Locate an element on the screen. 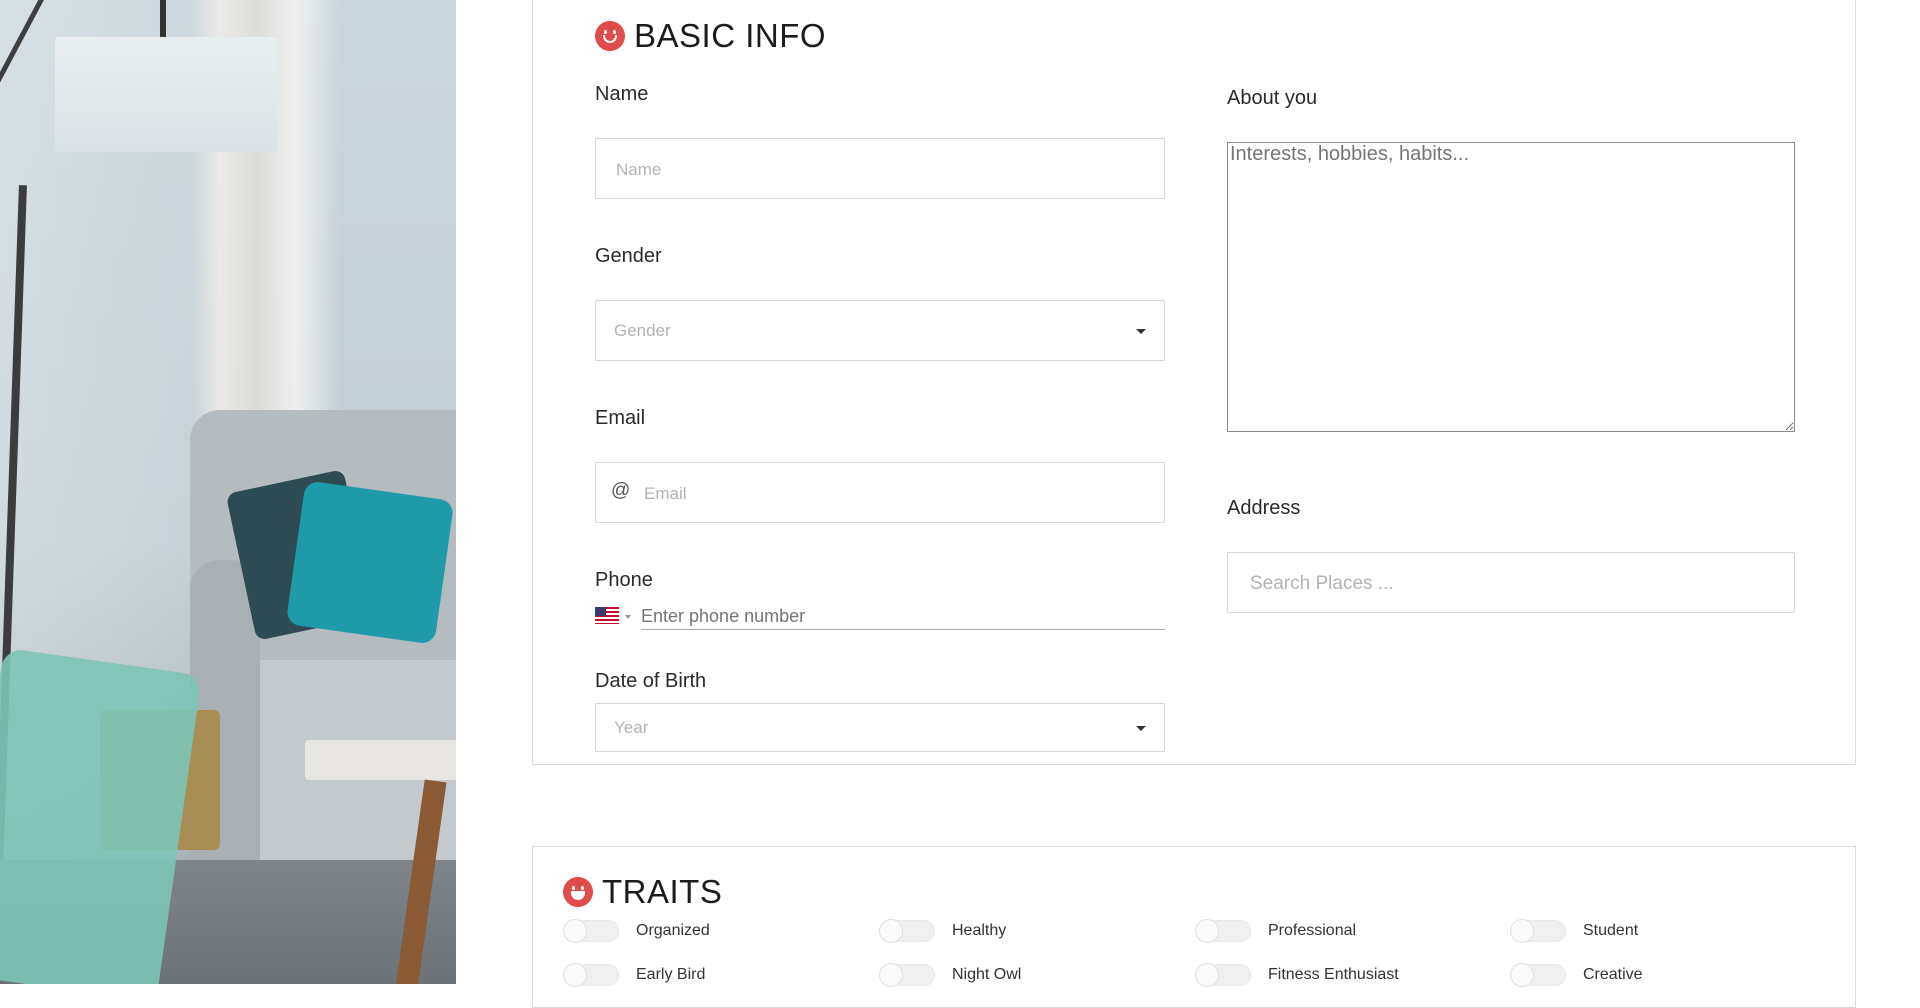  email-label: Email is located at coordinates (620, 418).